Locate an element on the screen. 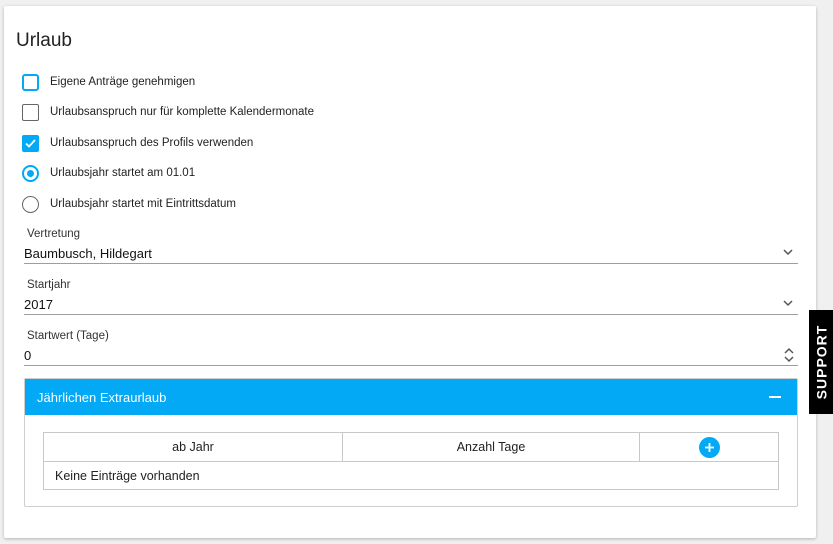  year-start-entry-label: Urlaubsjahr startet mit Eintrittsdatum is located at coordinates (143, 204).